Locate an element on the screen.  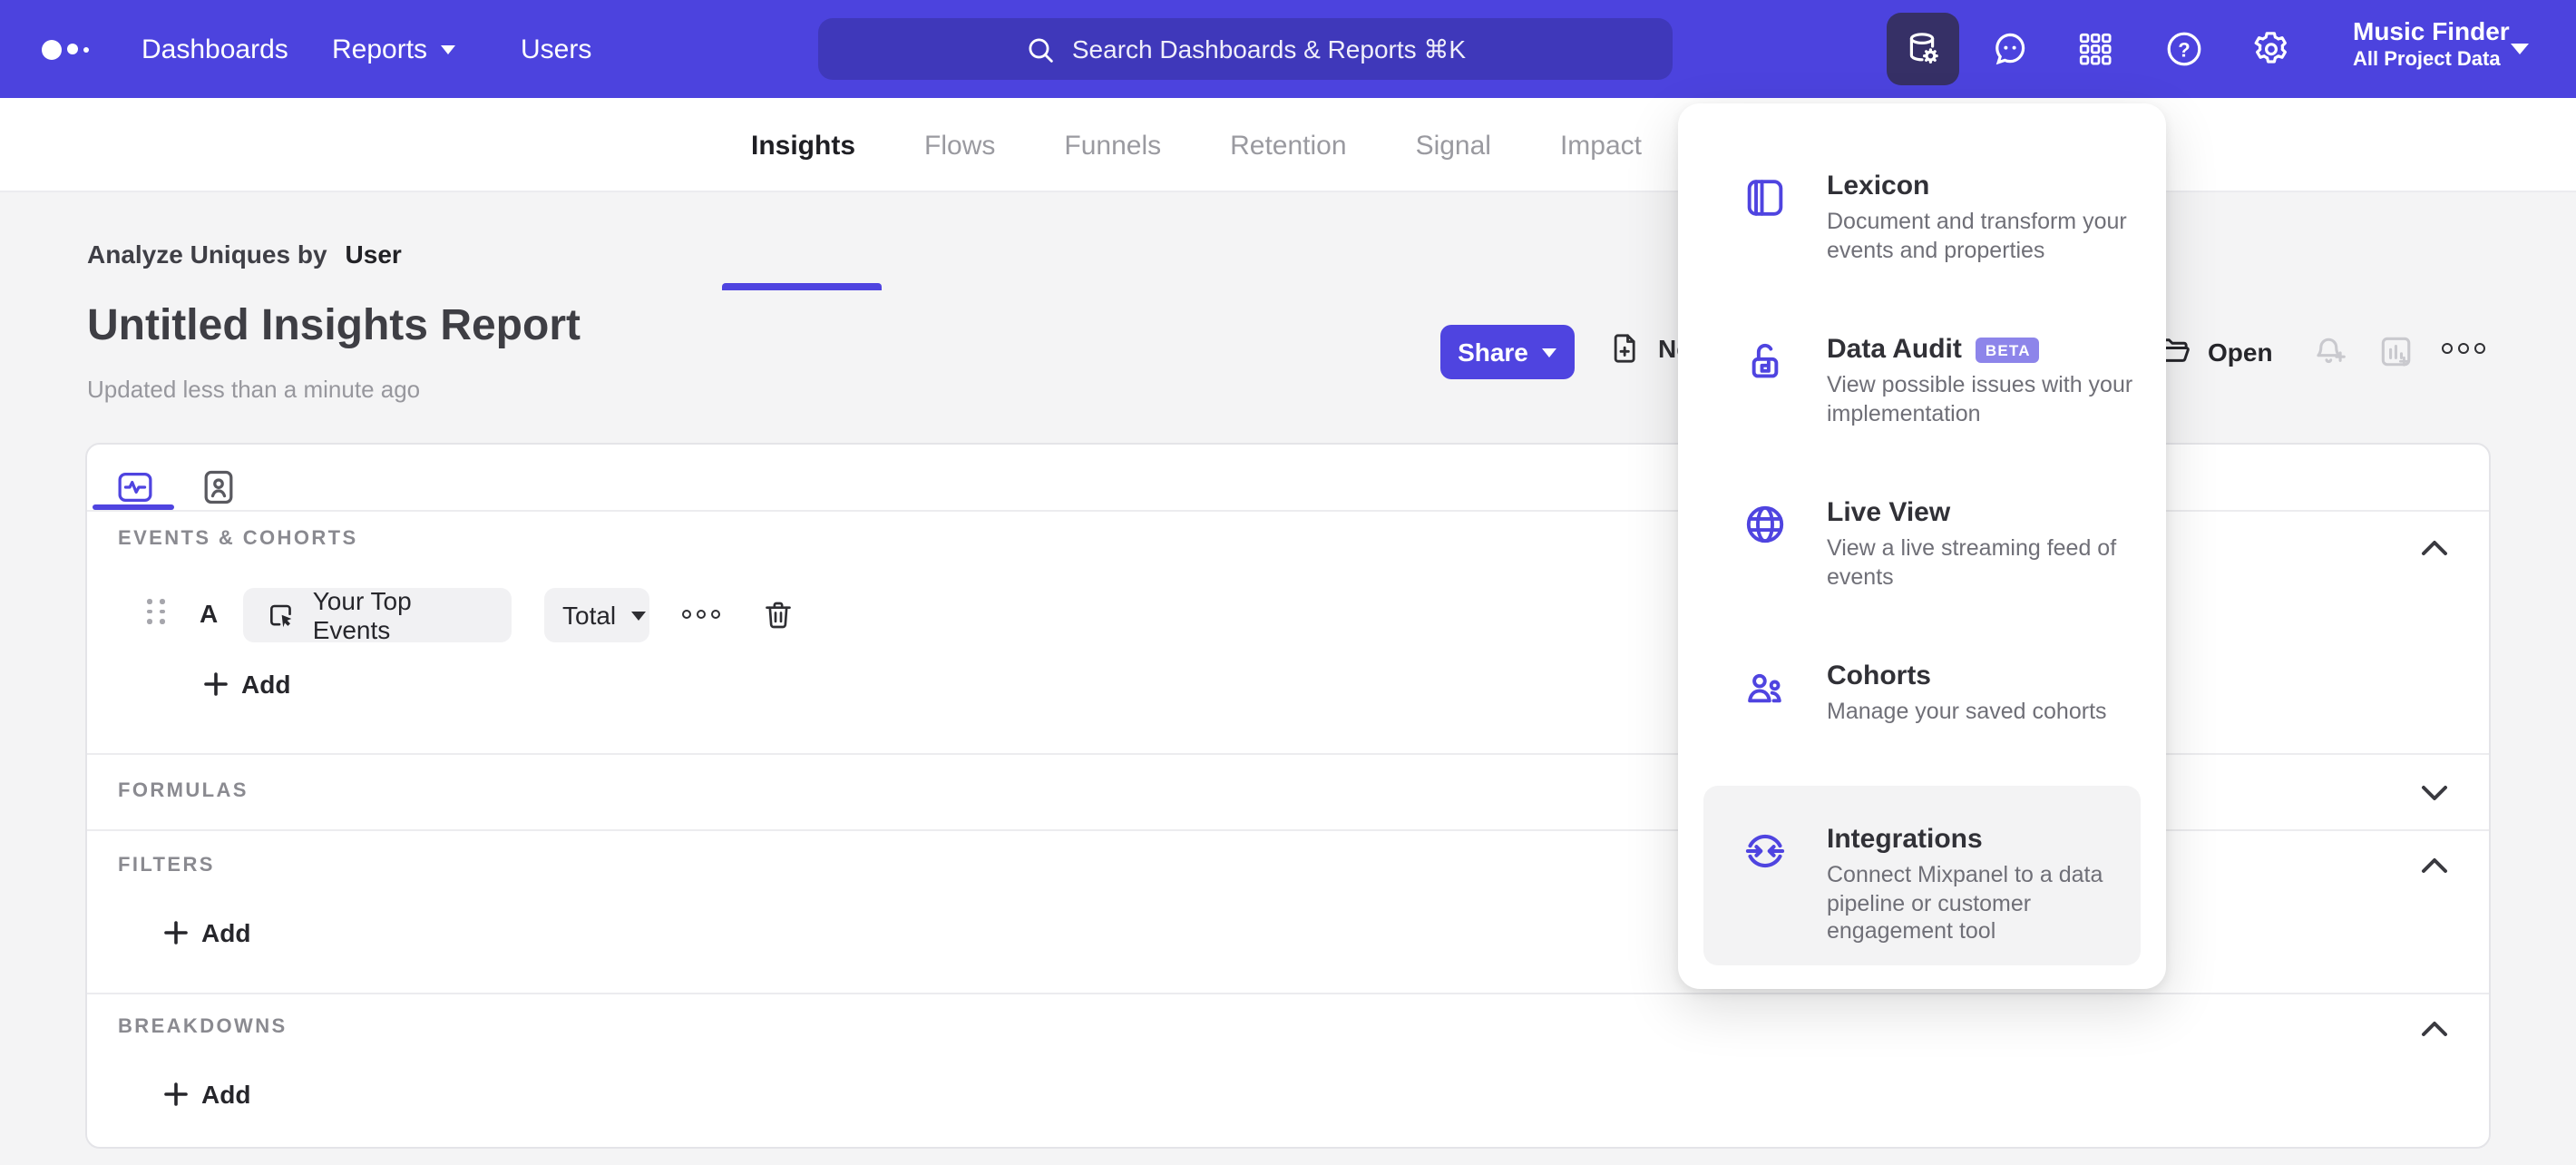
menu-item-title: Lexicon is located at coordinates (1878, 186).